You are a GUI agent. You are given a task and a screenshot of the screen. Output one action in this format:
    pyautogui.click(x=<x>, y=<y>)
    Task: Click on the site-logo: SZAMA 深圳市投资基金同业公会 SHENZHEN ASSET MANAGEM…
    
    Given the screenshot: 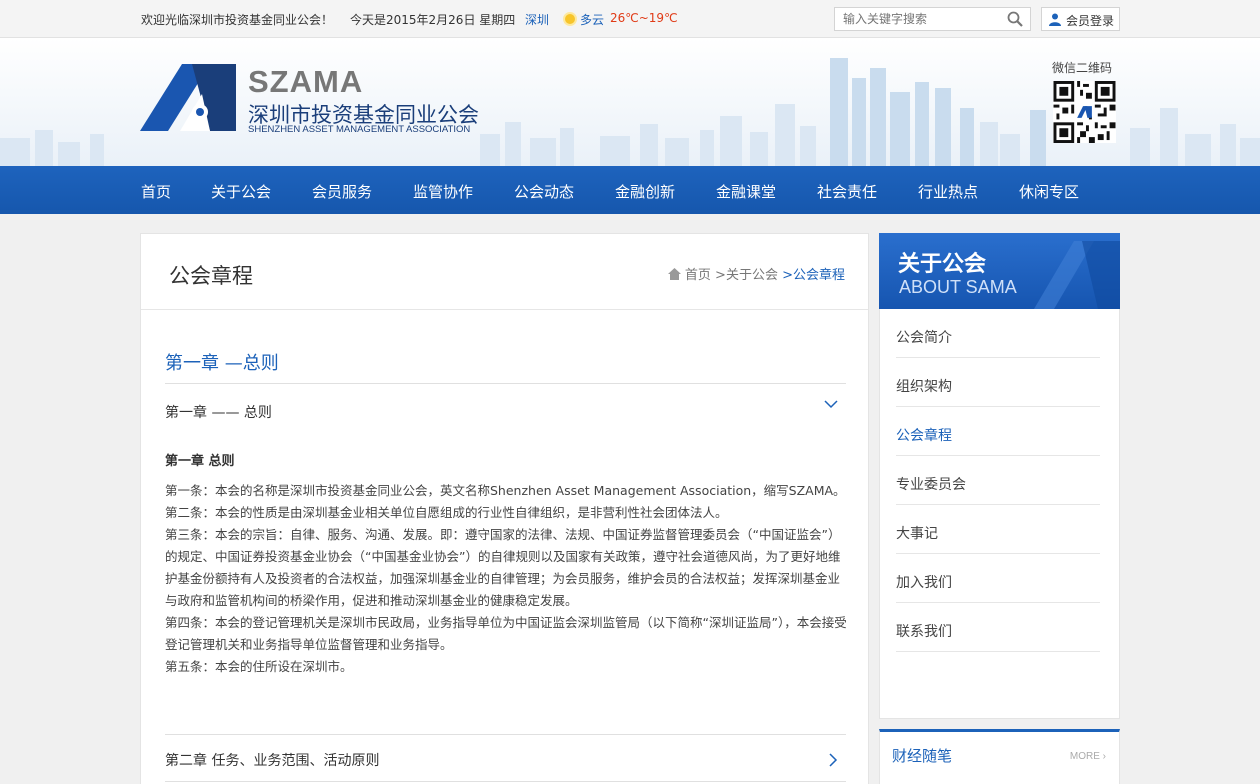 What is the action you would take?
    pyautogui.click(x=310, y=99)
    